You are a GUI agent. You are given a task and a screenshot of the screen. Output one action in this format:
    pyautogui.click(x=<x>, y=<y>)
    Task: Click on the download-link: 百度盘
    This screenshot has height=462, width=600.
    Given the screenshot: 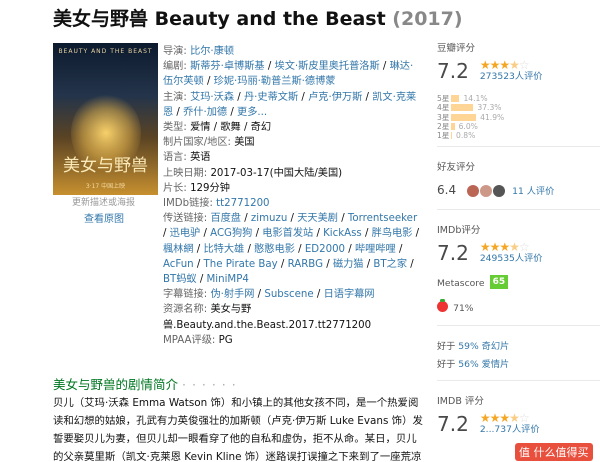 What is the action you would take?
    pyautogui.click(x=225, y=218)
    